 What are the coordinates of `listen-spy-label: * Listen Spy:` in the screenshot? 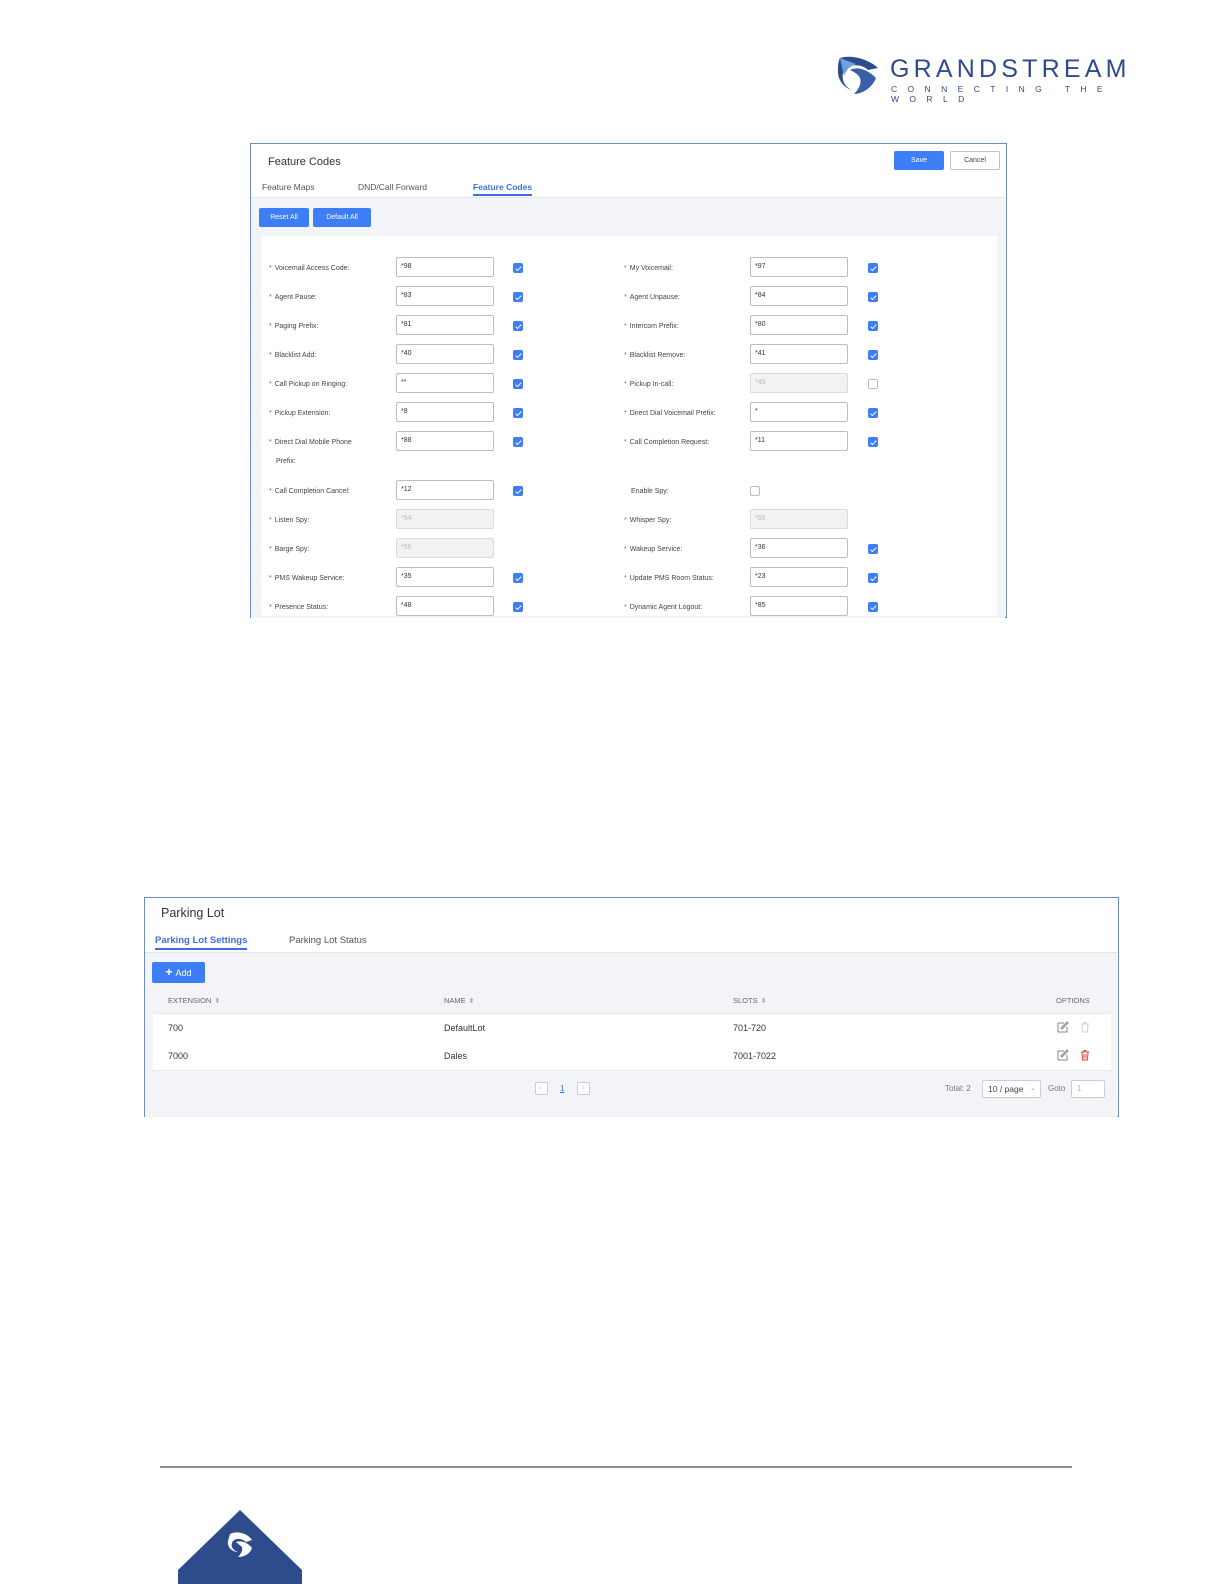 It's located at (289, 520).